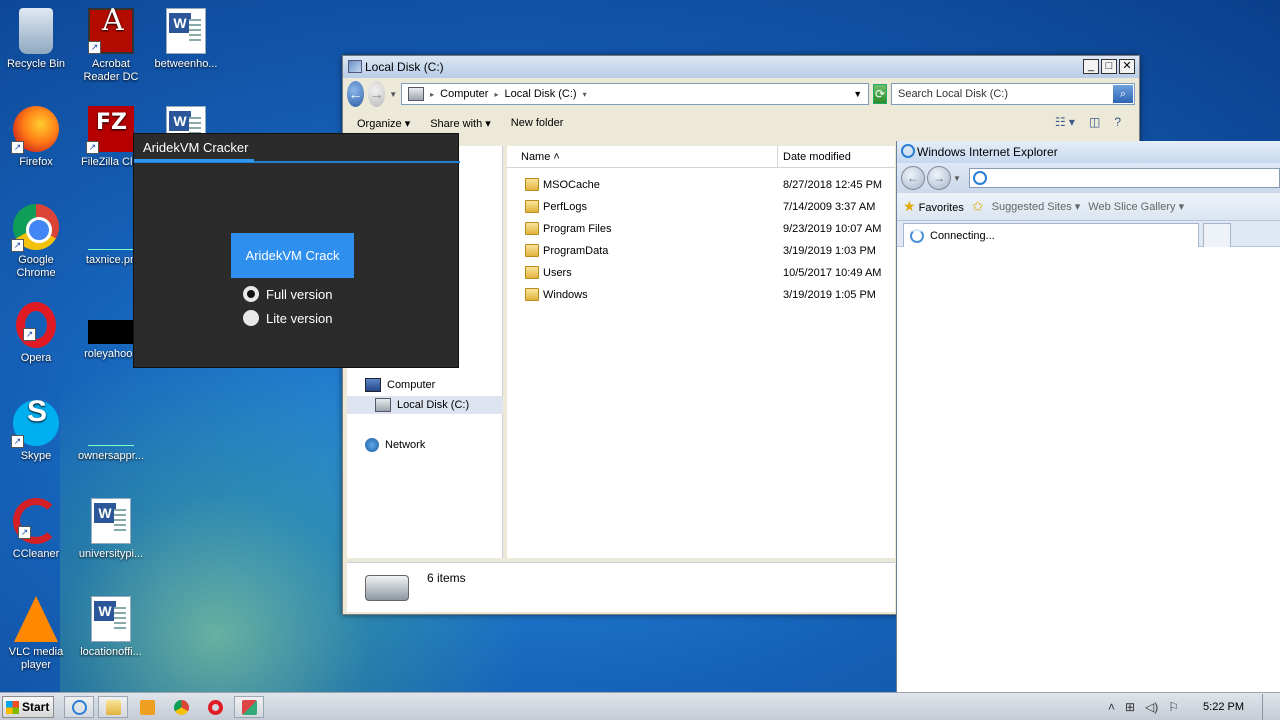 The height and width of the screenshot is (720, 1280). What do you see at coordinates (979, 178) in the screenshot?
I see `ie-page-icon` at bounding box center [979, 178].